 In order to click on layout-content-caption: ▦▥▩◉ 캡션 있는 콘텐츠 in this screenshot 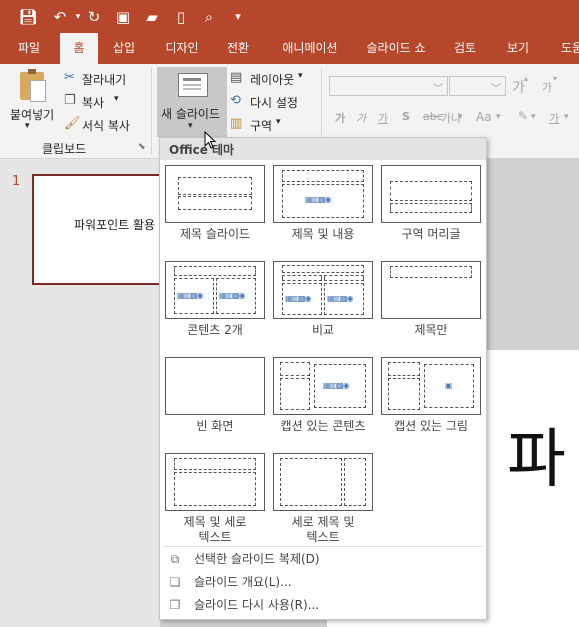, I will do `click(323, 395)`.